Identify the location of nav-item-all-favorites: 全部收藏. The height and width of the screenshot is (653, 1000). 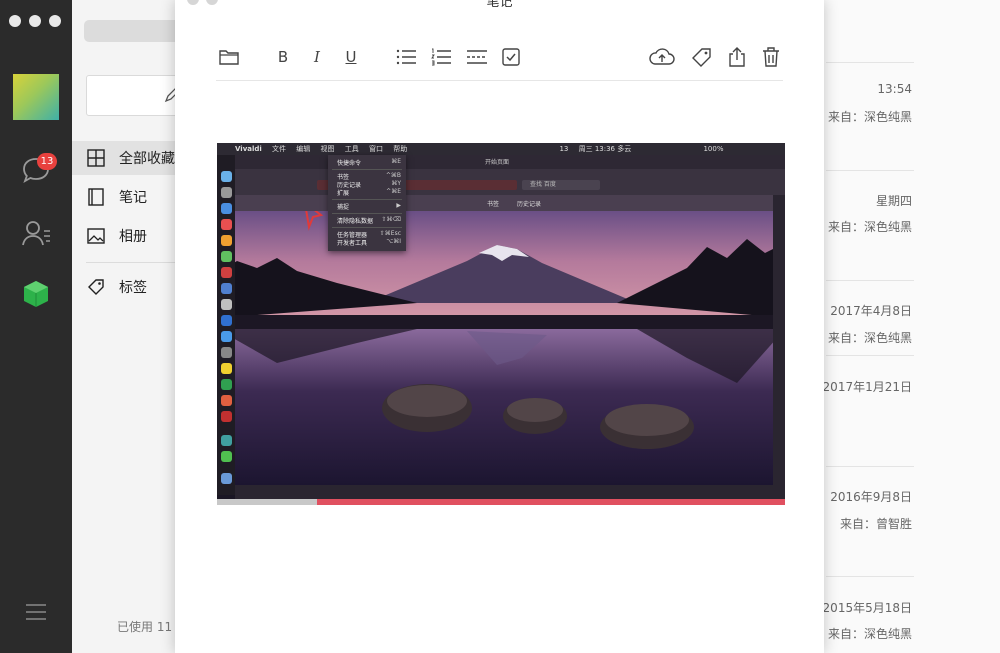
(123, 158).